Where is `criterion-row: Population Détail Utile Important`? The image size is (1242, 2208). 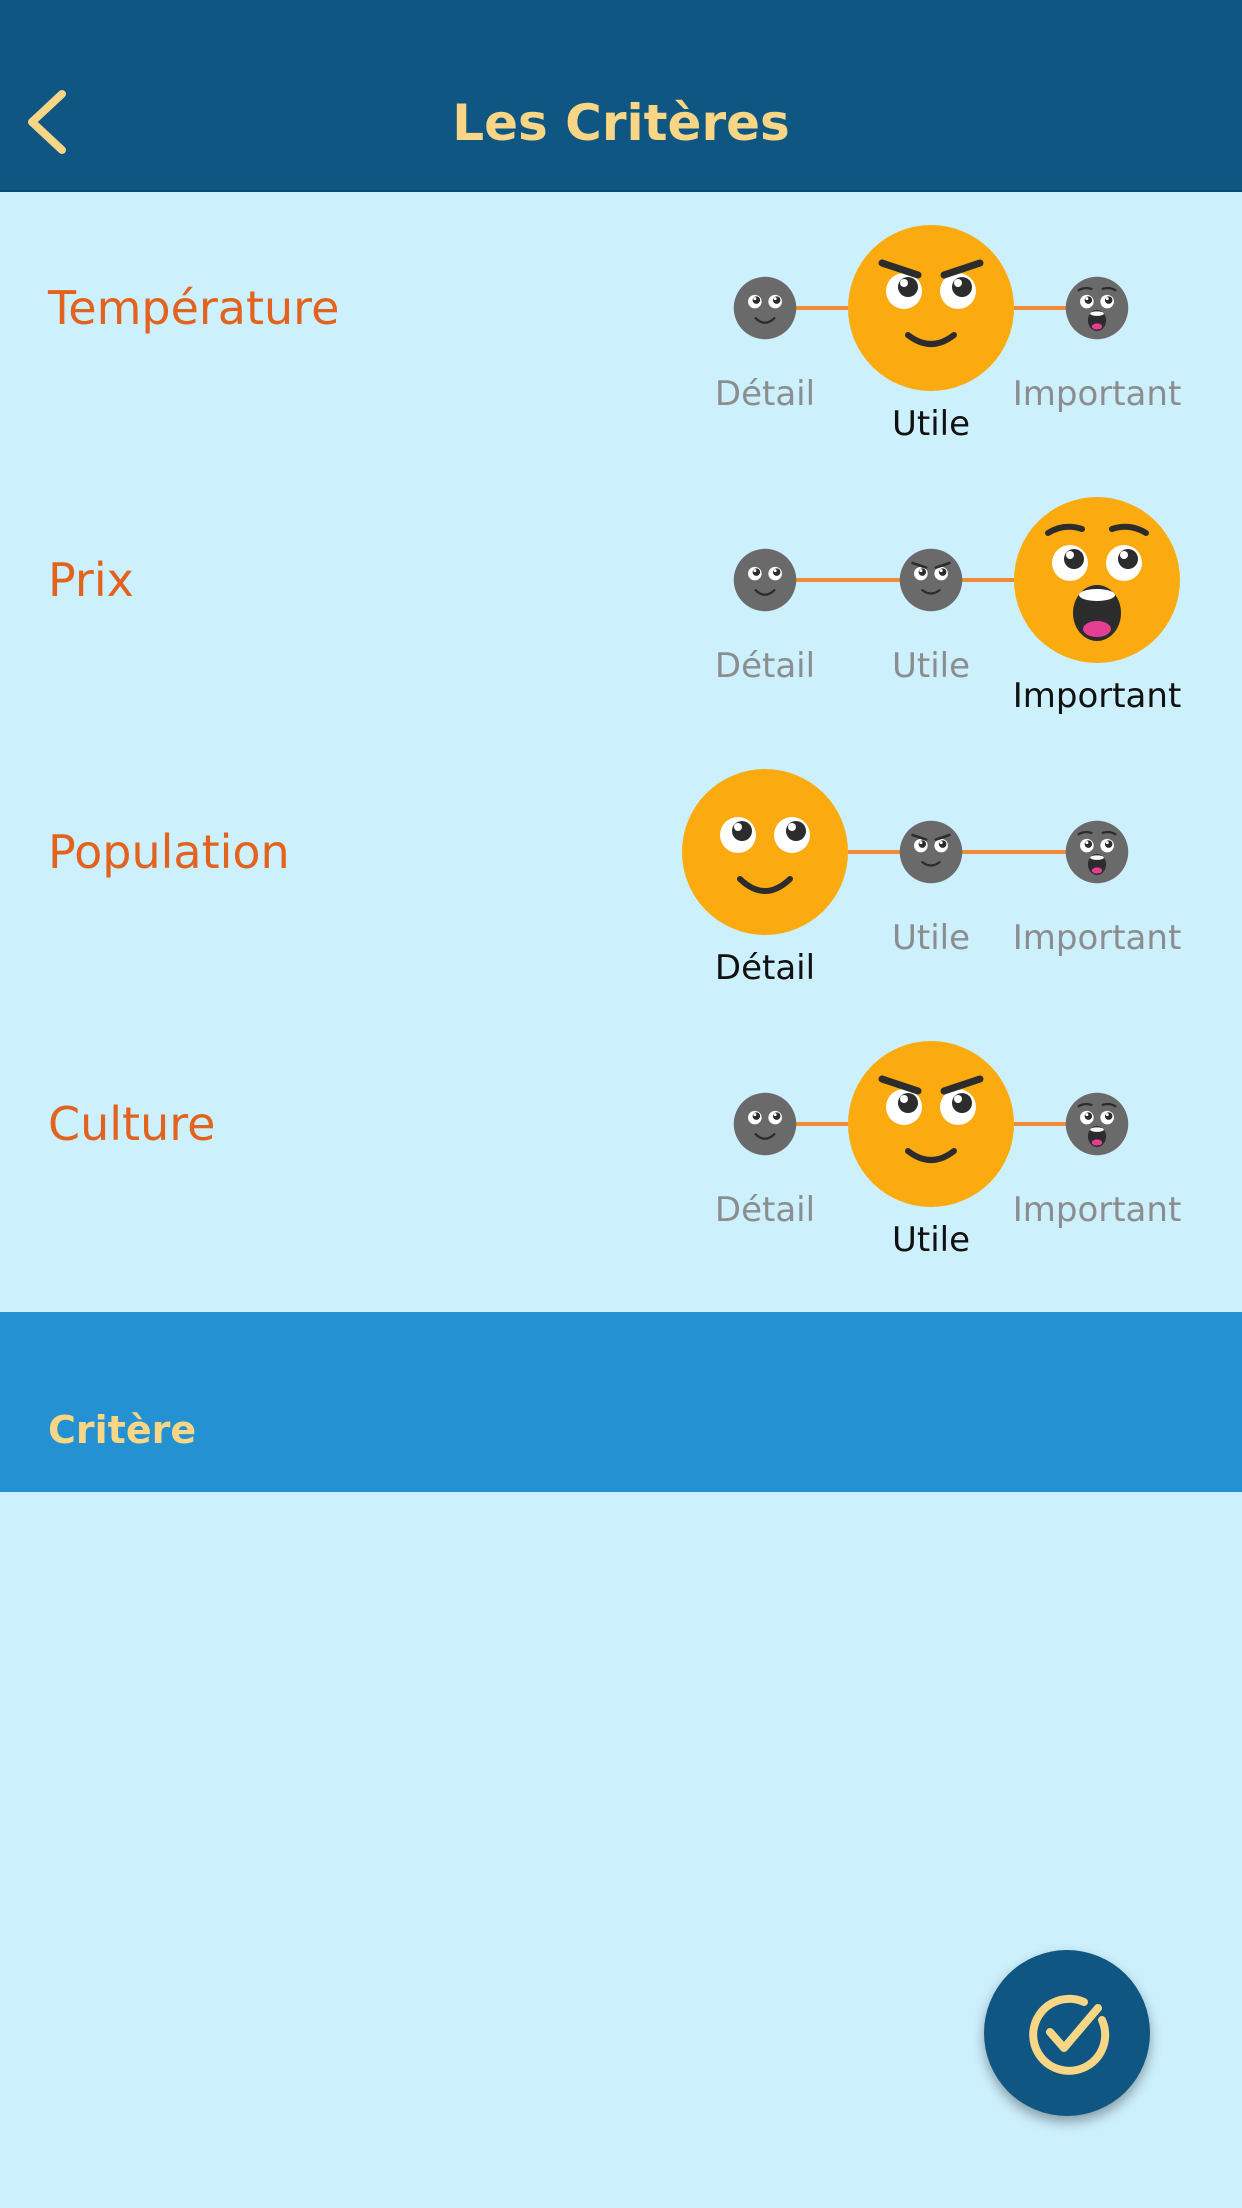
criterion-row: Population Détail Utile Important is located at coordinates (621, 872).